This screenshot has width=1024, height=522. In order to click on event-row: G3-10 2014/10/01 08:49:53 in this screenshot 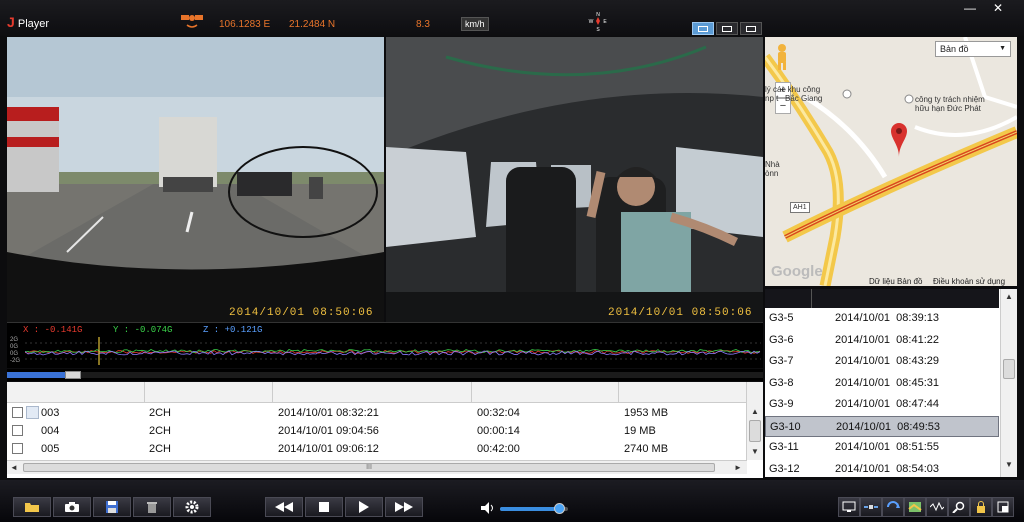, I will do `click(882, 426)`.